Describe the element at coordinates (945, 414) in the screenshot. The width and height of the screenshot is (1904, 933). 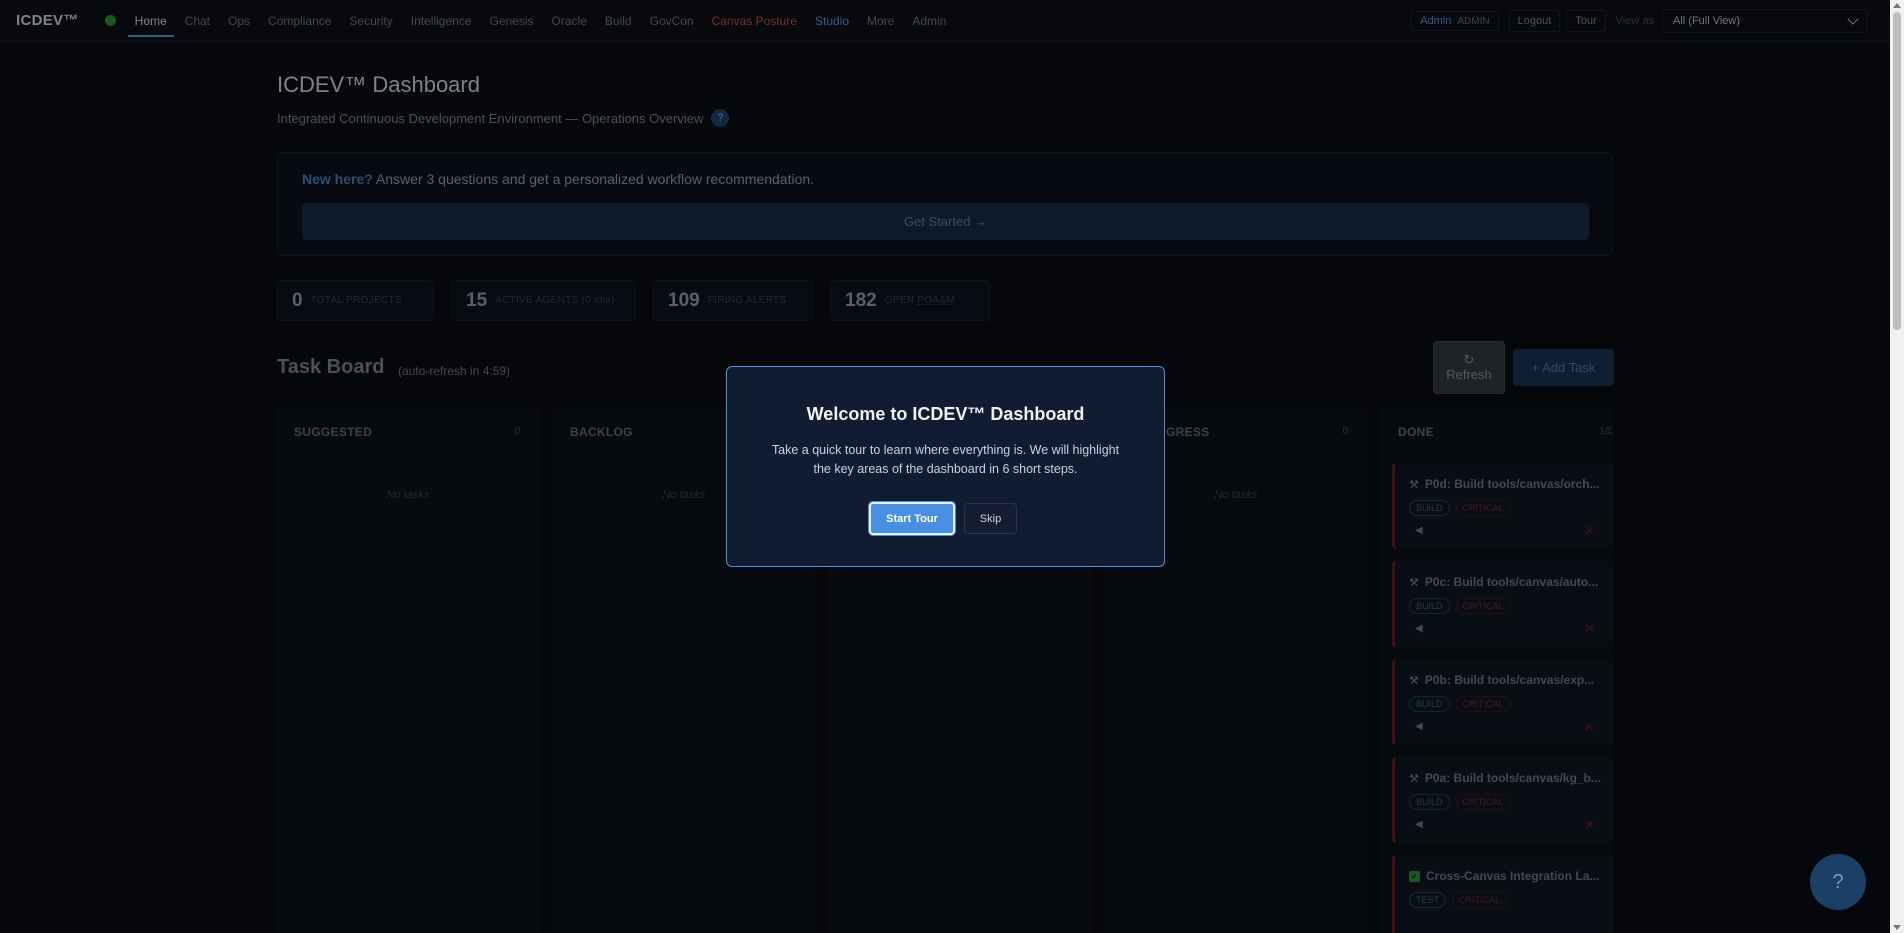
I see `modal-title: Welcome to ICDEV™ Dashboard` at that location.